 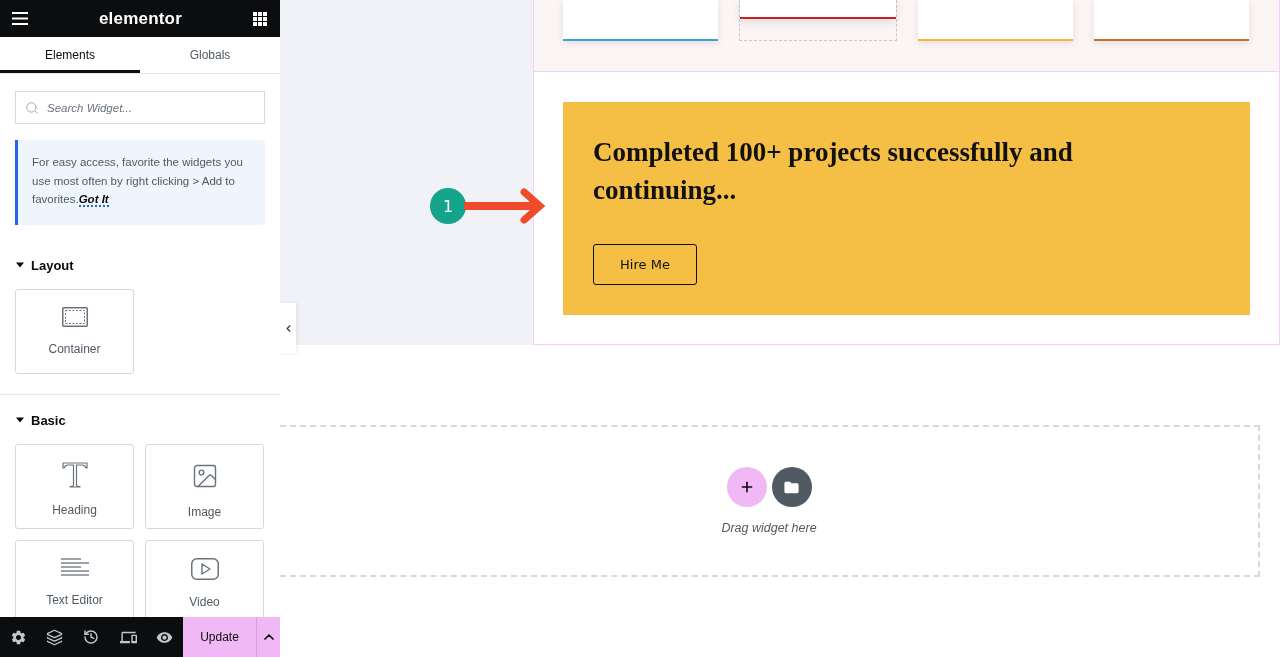 What do you see at coordinates (769, 528) in the screenshot?
I see `drop-hint: Drag widget here` at bounding box center [769, 528].